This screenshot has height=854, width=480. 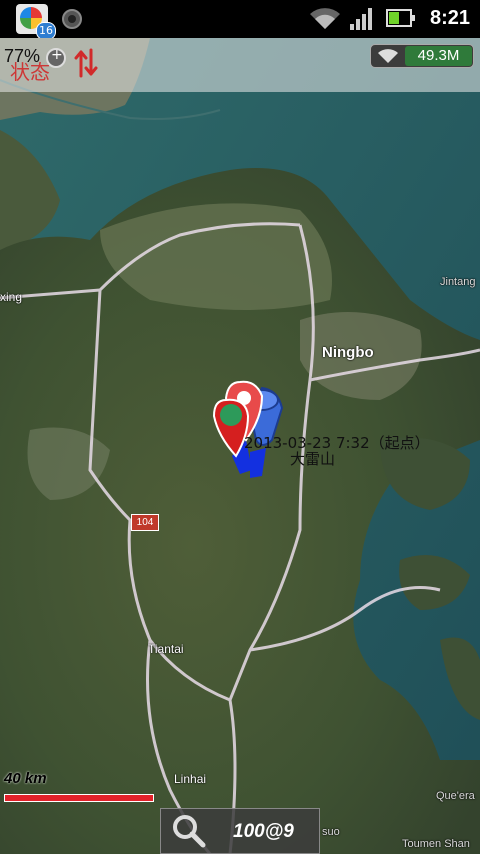 What do you see at coordinates (263, 831) in the screenshot?
I see `search-query: 100@9` at bounding box center [263, 831].